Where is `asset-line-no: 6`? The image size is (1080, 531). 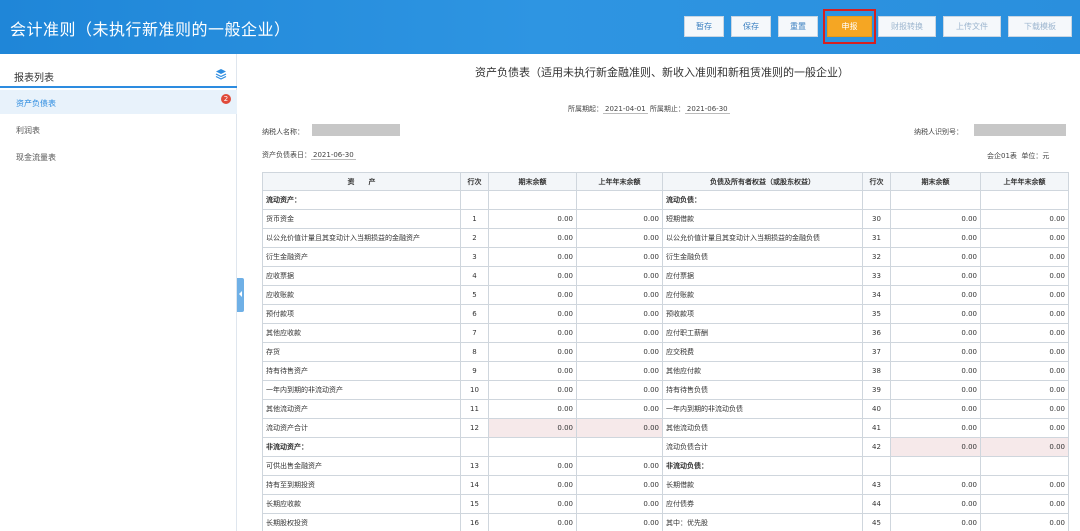
asset-line-no: 6 is located at coordinates (474, 314).